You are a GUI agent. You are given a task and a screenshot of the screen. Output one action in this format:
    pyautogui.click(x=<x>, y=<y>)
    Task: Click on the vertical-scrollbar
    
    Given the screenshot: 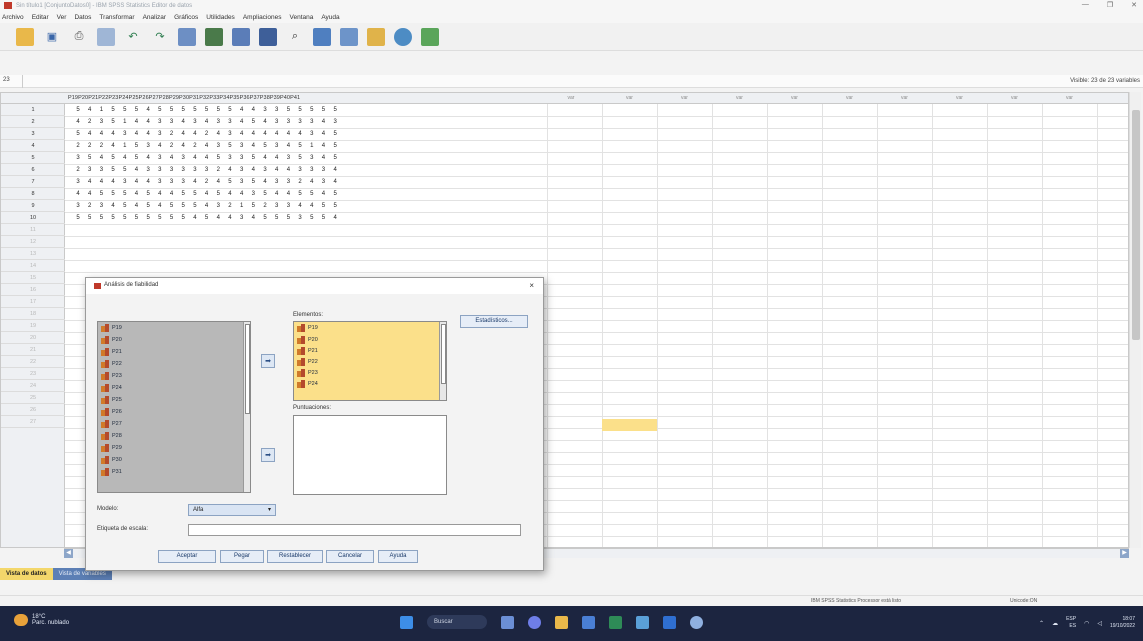 What is the action you would take?
    pyautogui.click(x=1135, y=320)
    